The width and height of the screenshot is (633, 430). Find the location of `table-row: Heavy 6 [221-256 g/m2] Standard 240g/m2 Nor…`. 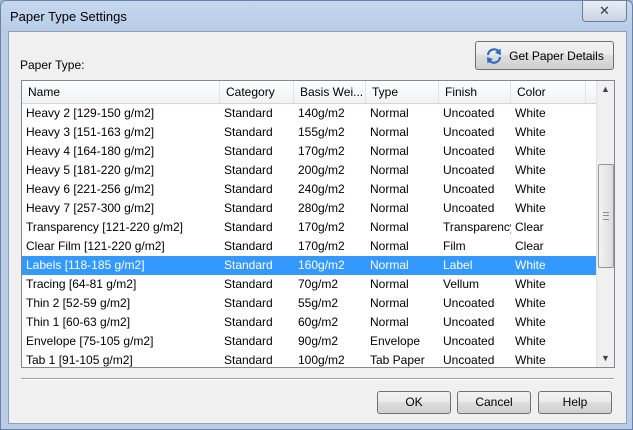

table-row: Heavy 6 [221-256 g/m2] Standard 240g/m2 Nor… is located at coordinates (309, 189).